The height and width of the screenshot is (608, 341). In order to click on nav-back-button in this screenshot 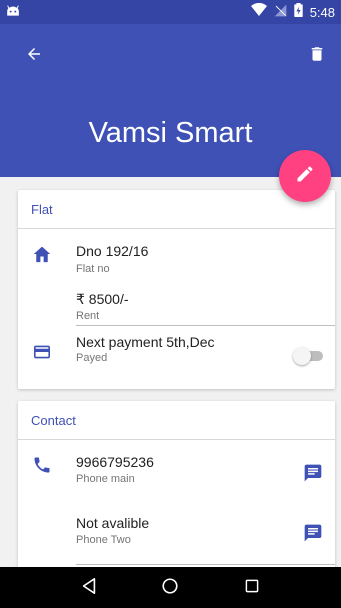, I will do `click(89, 588)`.